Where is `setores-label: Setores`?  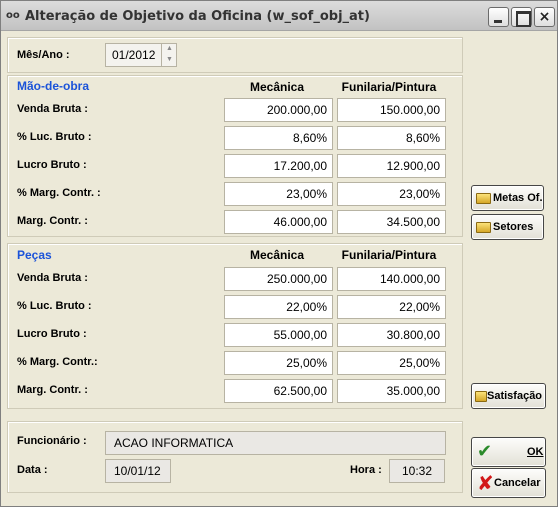
setores-label: Setores is located at coordinates (513, 227).